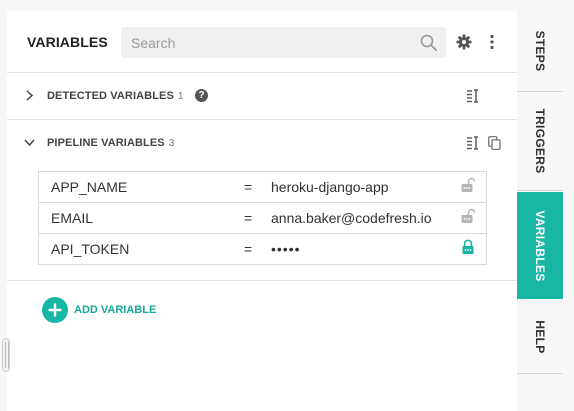  Describe the element at coordinates (89, 187) in the screenshot. I see `variable-key: APP_NAME` at that location.